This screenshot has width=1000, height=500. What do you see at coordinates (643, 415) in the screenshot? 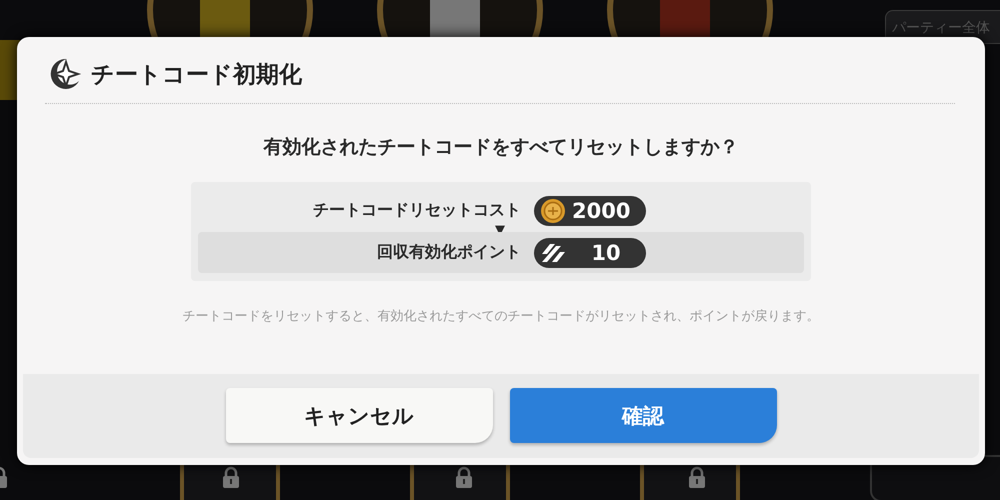
I see `confirm-button: 確認` at bounding box center [643, 415].